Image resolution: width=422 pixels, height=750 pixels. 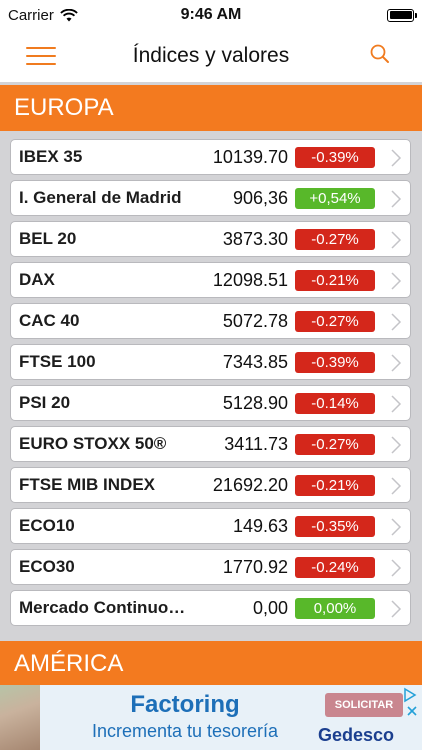 What do you see at coordinates (210, 239) in the screenshot?
I see `list-item: BEL 20 3873.30 -0.27%` at bounding box center [210, 239].